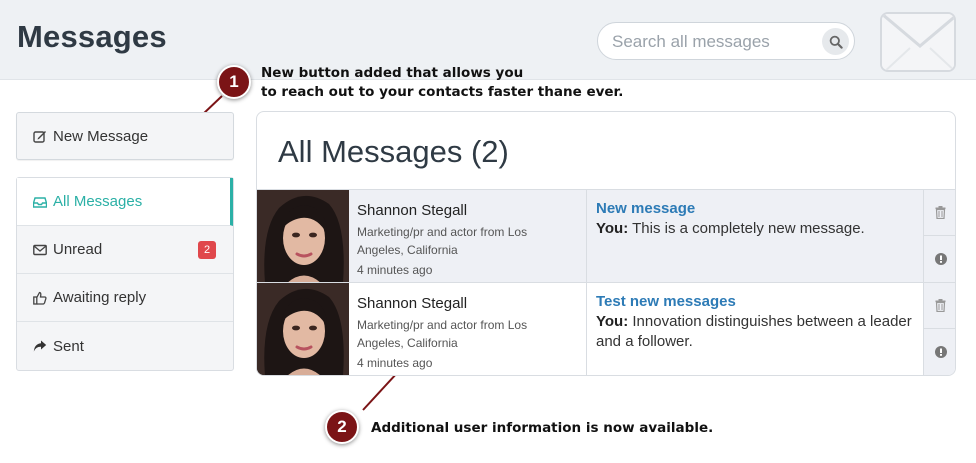  I want to click on page-title: Messages, so click(92, 36).